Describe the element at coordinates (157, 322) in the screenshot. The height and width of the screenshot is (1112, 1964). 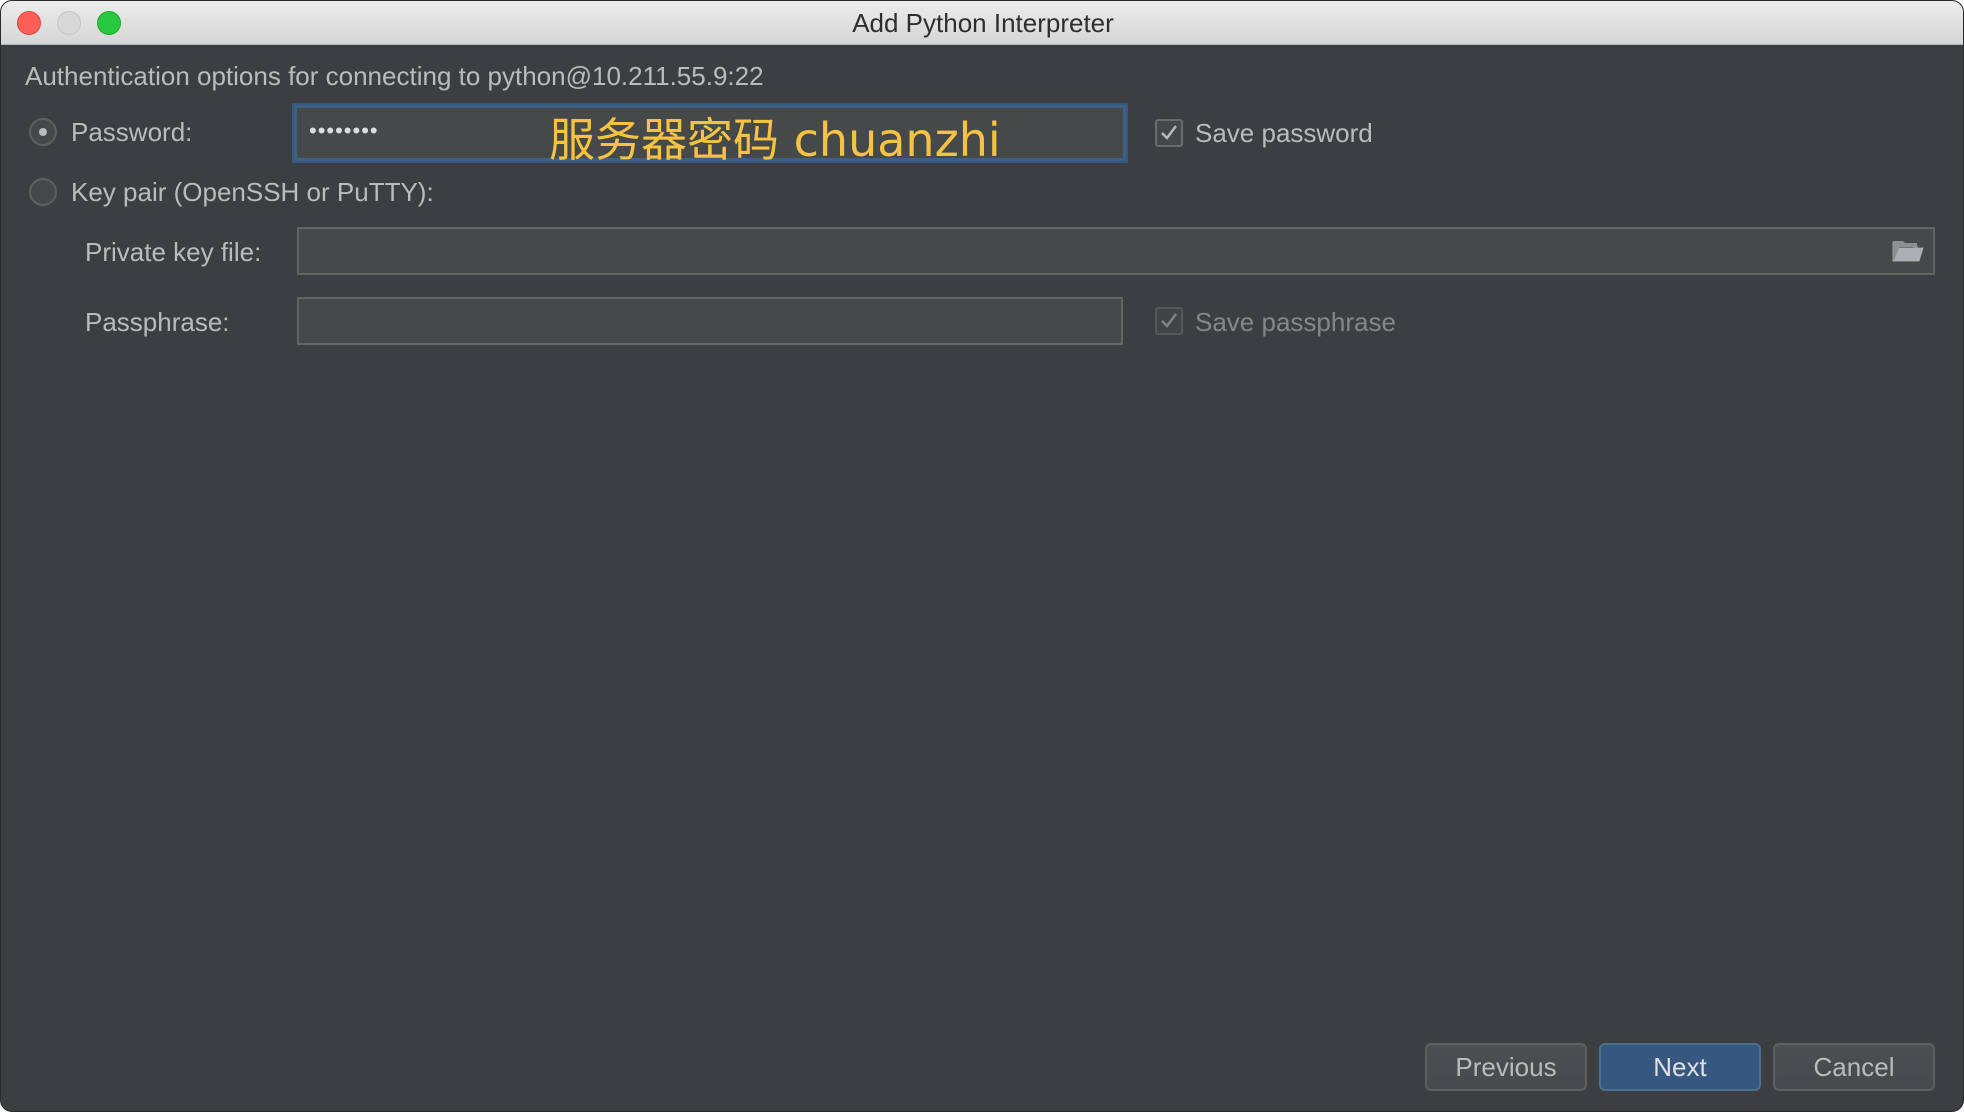
I see `passphrase-label: Passphrase:` at that location.